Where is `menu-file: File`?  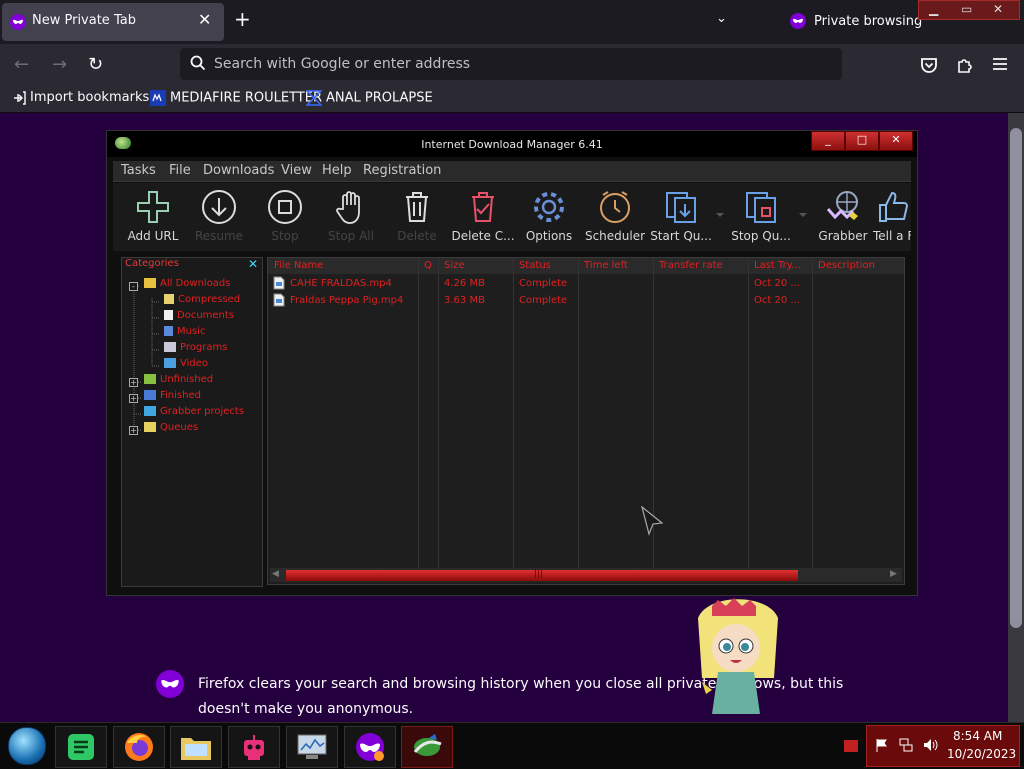
menu-file: File is located at coordinates (180, 170).